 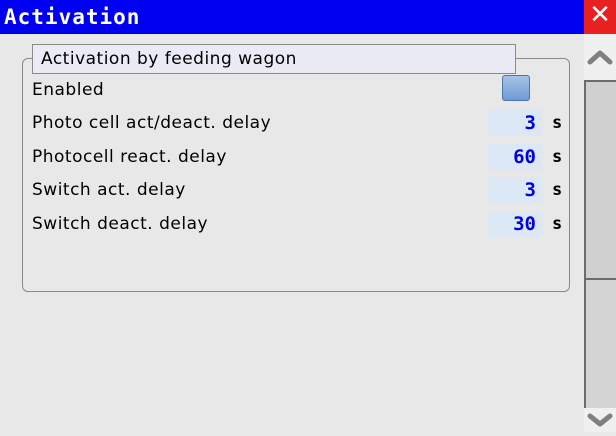 What do you see at coordinates (129, 157) in the screenshot?
I see `photocell-react-delay-label: Photocell react. delay` at bounding box center [129, 157].